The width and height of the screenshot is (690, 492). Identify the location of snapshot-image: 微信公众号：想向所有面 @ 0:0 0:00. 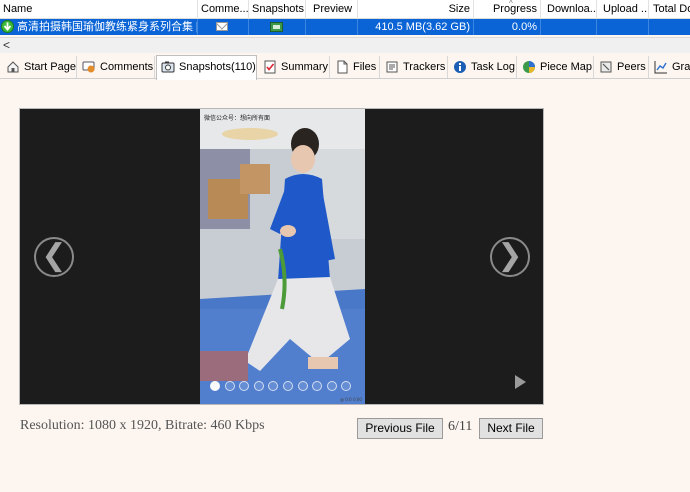
(282, 256).